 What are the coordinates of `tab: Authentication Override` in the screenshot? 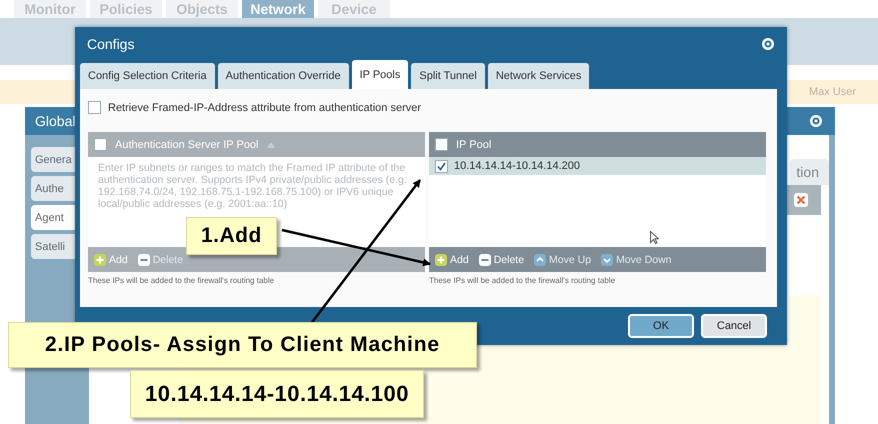 It's located at (283, 76).